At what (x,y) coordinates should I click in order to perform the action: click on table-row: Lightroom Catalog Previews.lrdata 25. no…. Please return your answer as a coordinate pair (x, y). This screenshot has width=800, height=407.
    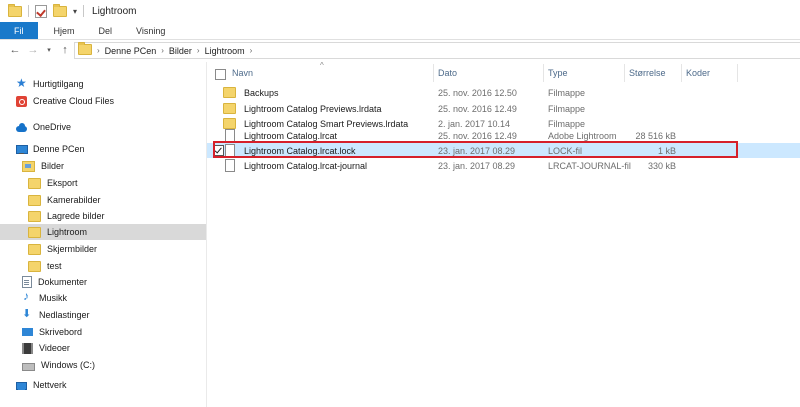
    Looking at the image, I should click on (503, 108).